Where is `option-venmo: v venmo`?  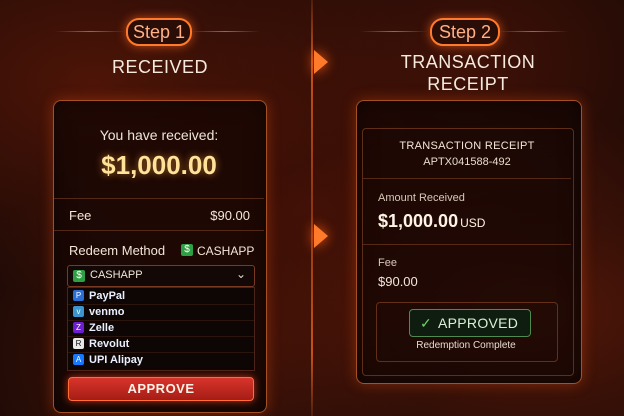
option-venmo: v venmo is located at coordinates (161, 312).